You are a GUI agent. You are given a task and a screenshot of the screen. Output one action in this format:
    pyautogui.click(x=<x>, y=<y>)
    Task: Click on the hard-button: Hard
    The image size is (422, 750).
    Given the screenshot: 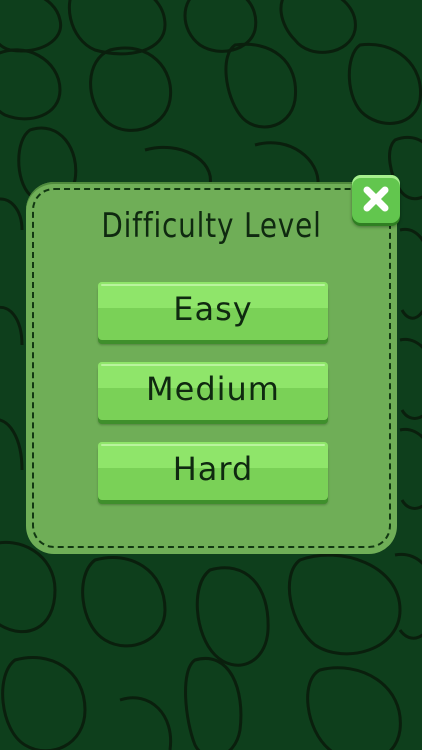 What is the action you would take?
    pyautogui.click(x=213, y=471)
    